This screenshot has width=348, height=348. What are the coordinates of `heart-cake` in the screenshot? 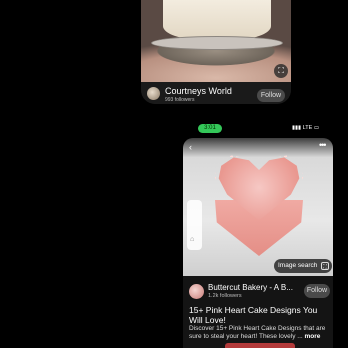 It's located at (259, 207).